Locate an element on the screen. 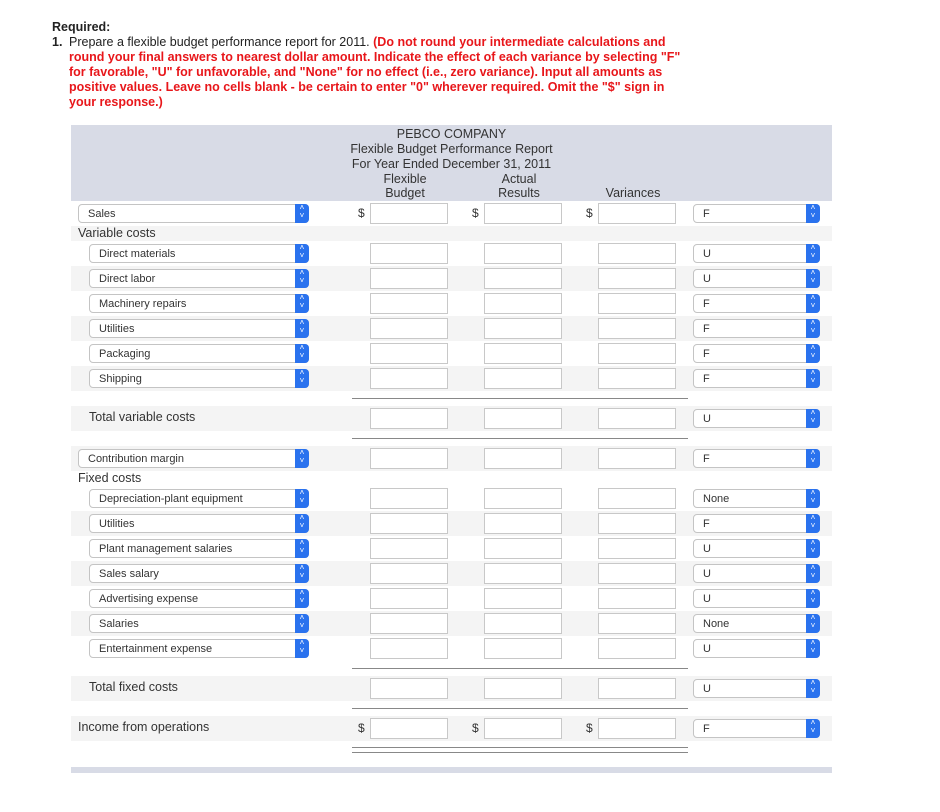 The height and width of the screenshot is (812, 940). row-label: Total fixed costs is located at coordinates (133, 687).